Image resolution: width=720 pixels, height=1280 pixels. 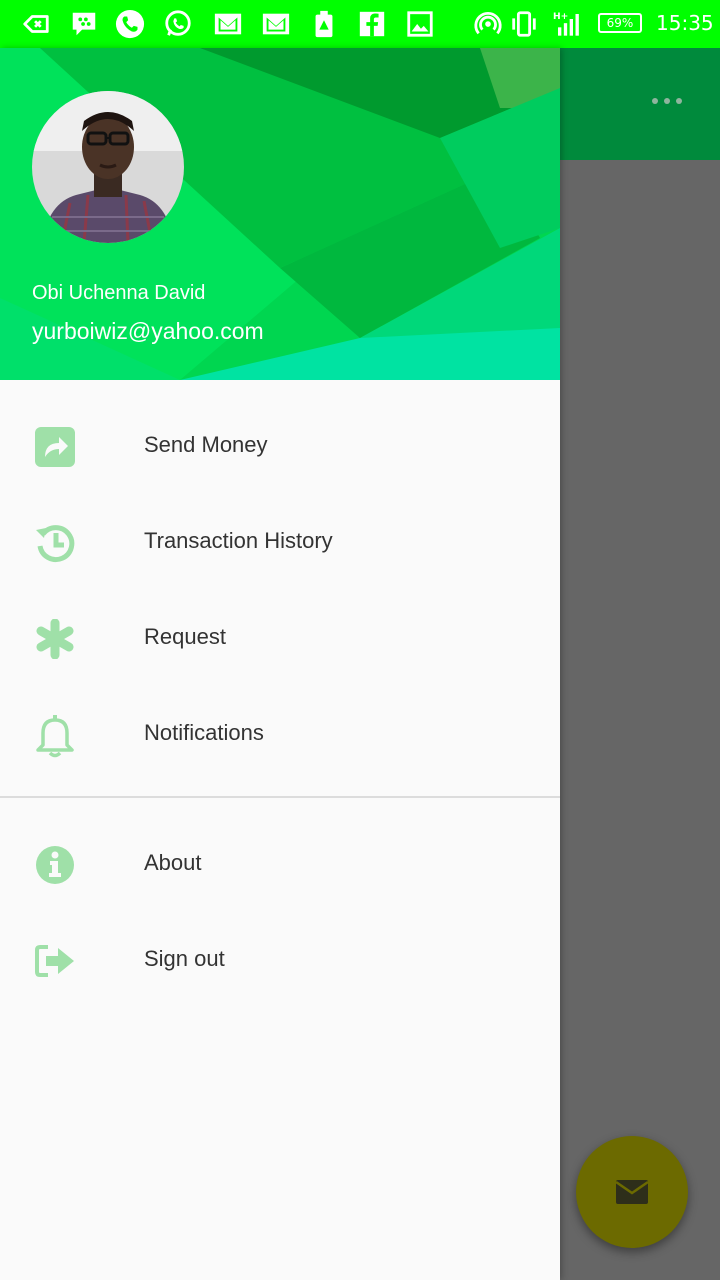 I want to click on bell-icon, so click(x=55, y=735).